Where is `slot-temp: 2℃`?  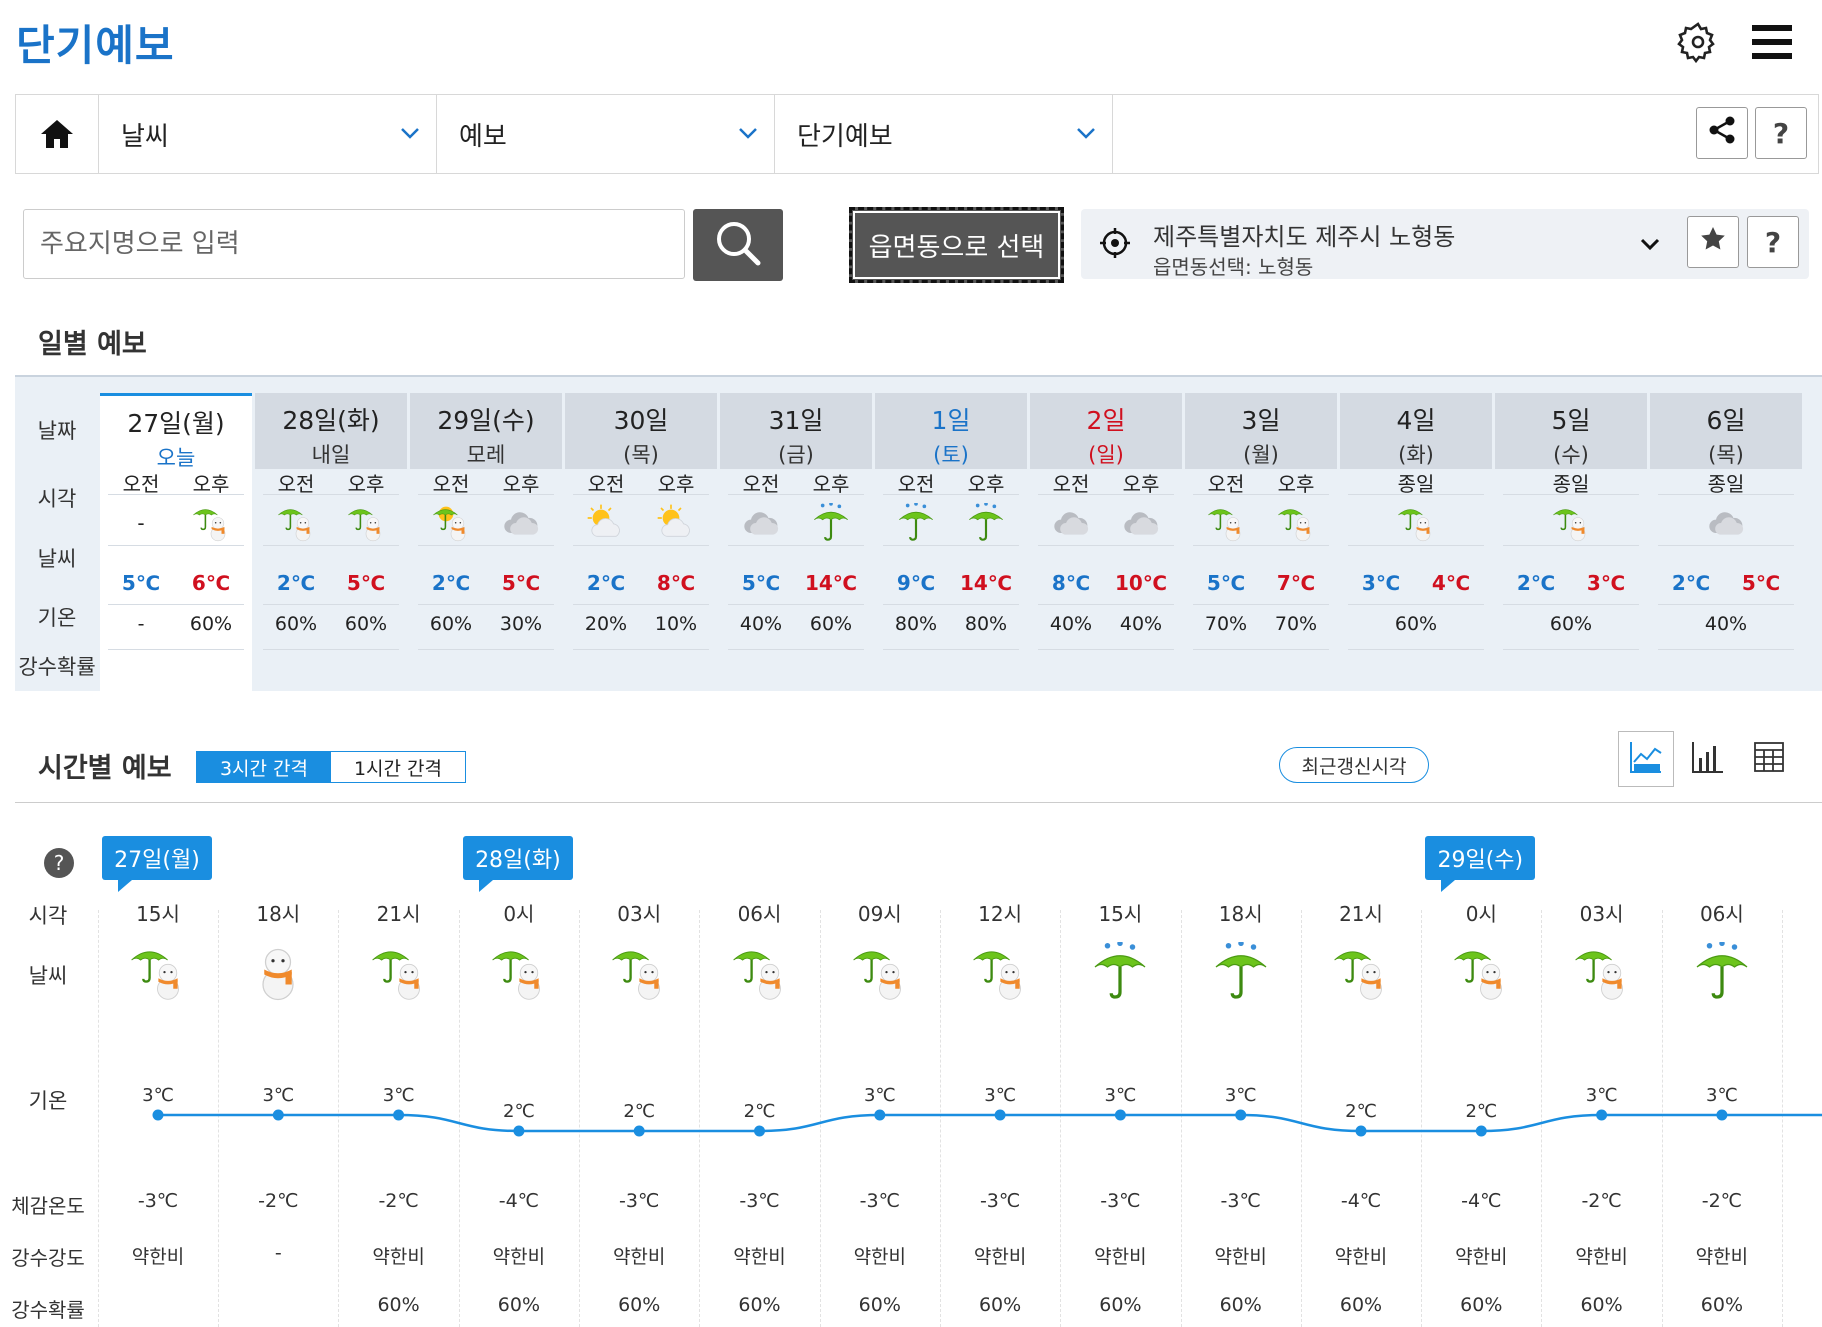 slot-temp: 2℃ is located at coordinates (296, 583).